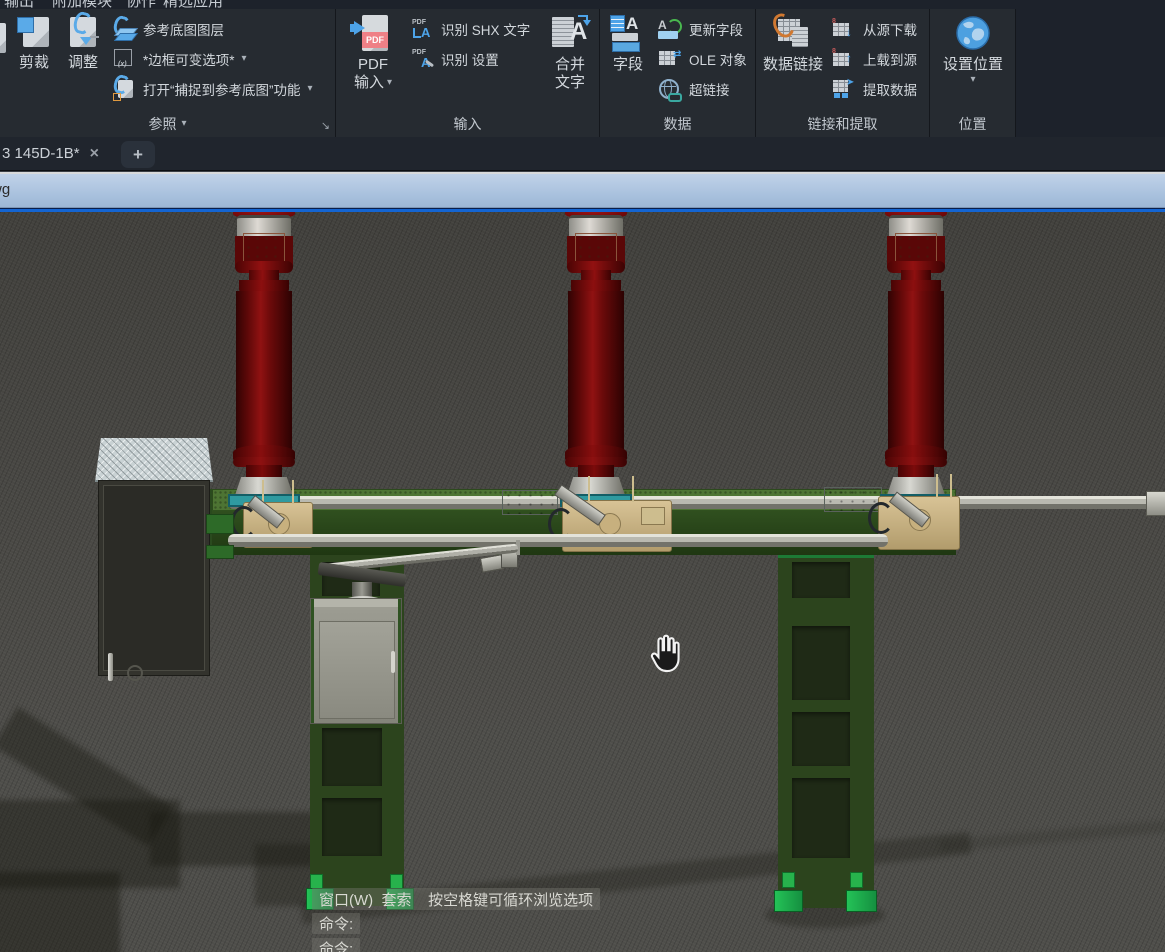 The height and width of the screenshot is (952, 1165). Describe the element at coordinates (842, 124) in the screenshot. I see `panel-link-extract-footer: 链接和提取` at that location.